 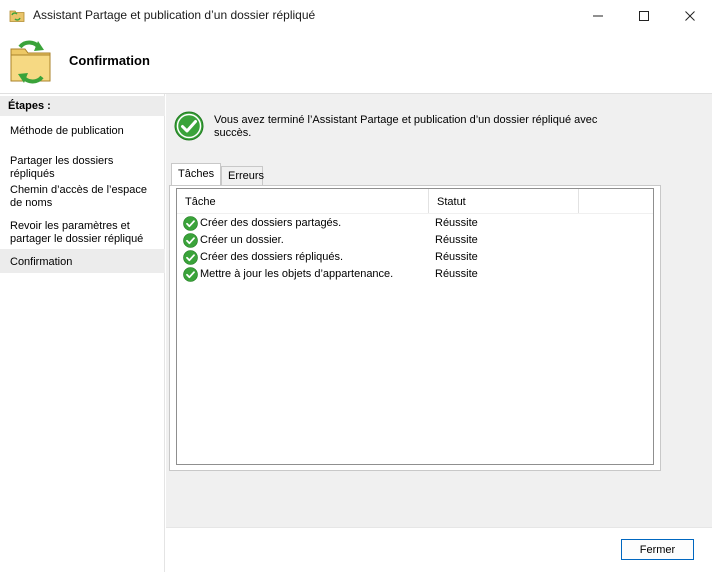 What do you see at coordinates (17, 16) in the screenshot?
I see `folder-share-icon` at bounding box center [17, 16].